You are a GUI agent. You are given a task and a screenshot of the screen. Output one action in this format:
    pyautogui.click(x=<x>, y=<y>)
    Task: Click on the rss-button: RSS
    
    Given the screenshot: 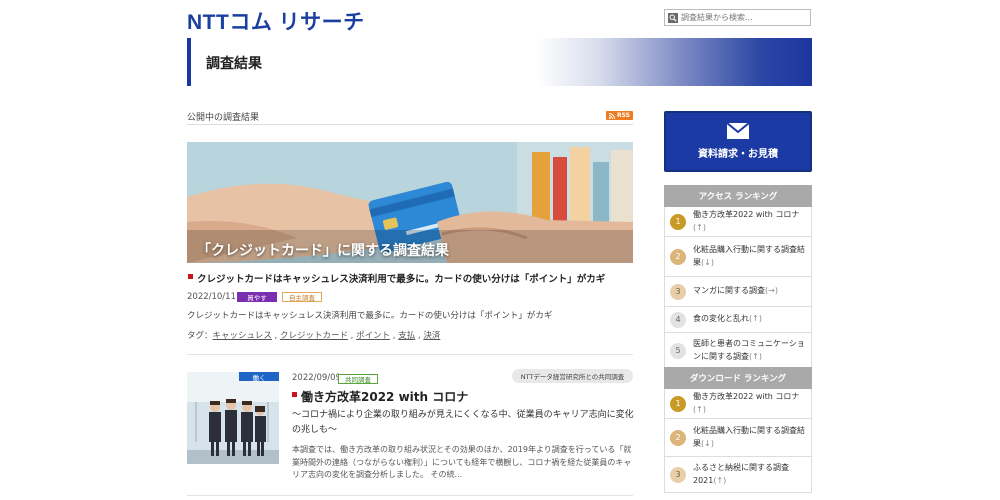 What is the action you would take?
    pyautogui.click(x=619, y=115)
    